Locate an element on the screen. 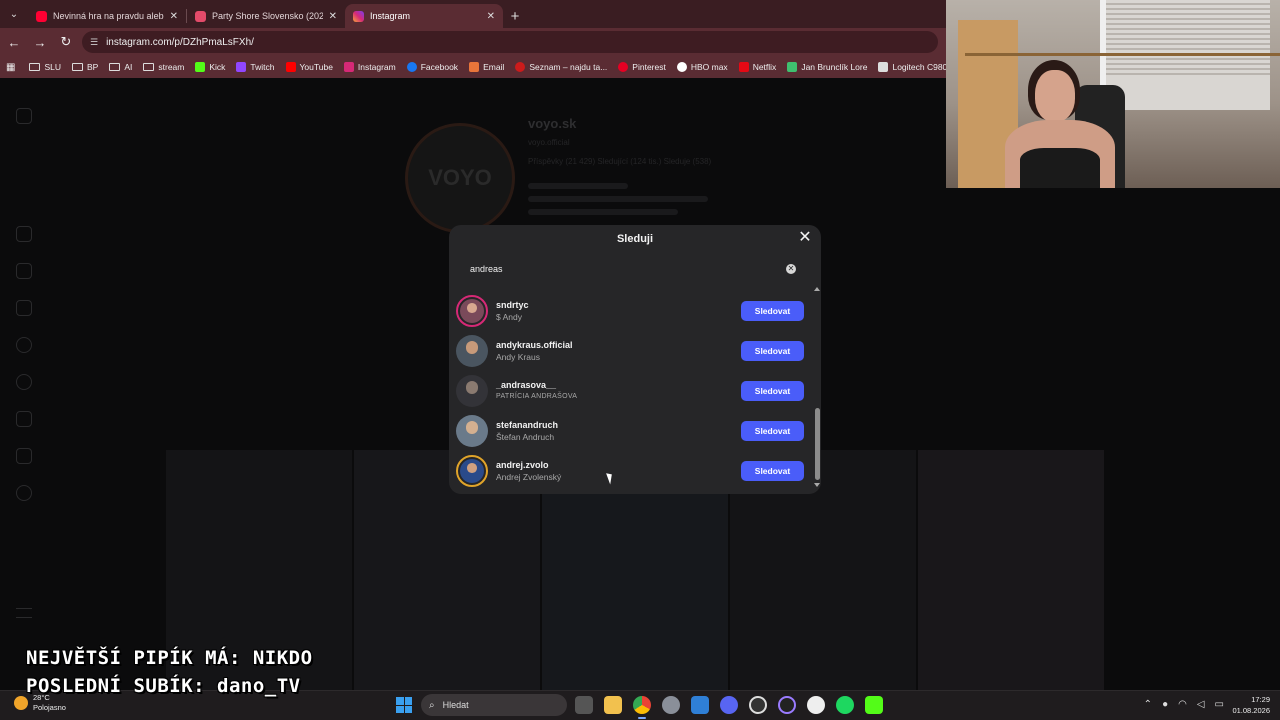 The height and width of the screenshot is (720, 1280). filter-icon is located at coordinates (24, 308).